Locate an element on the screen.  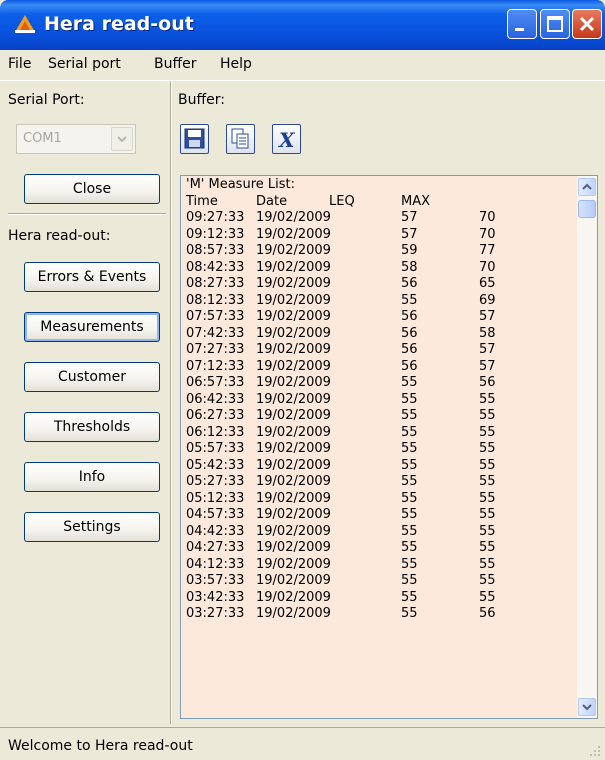
left-divider is located at coordinates (87, 214).